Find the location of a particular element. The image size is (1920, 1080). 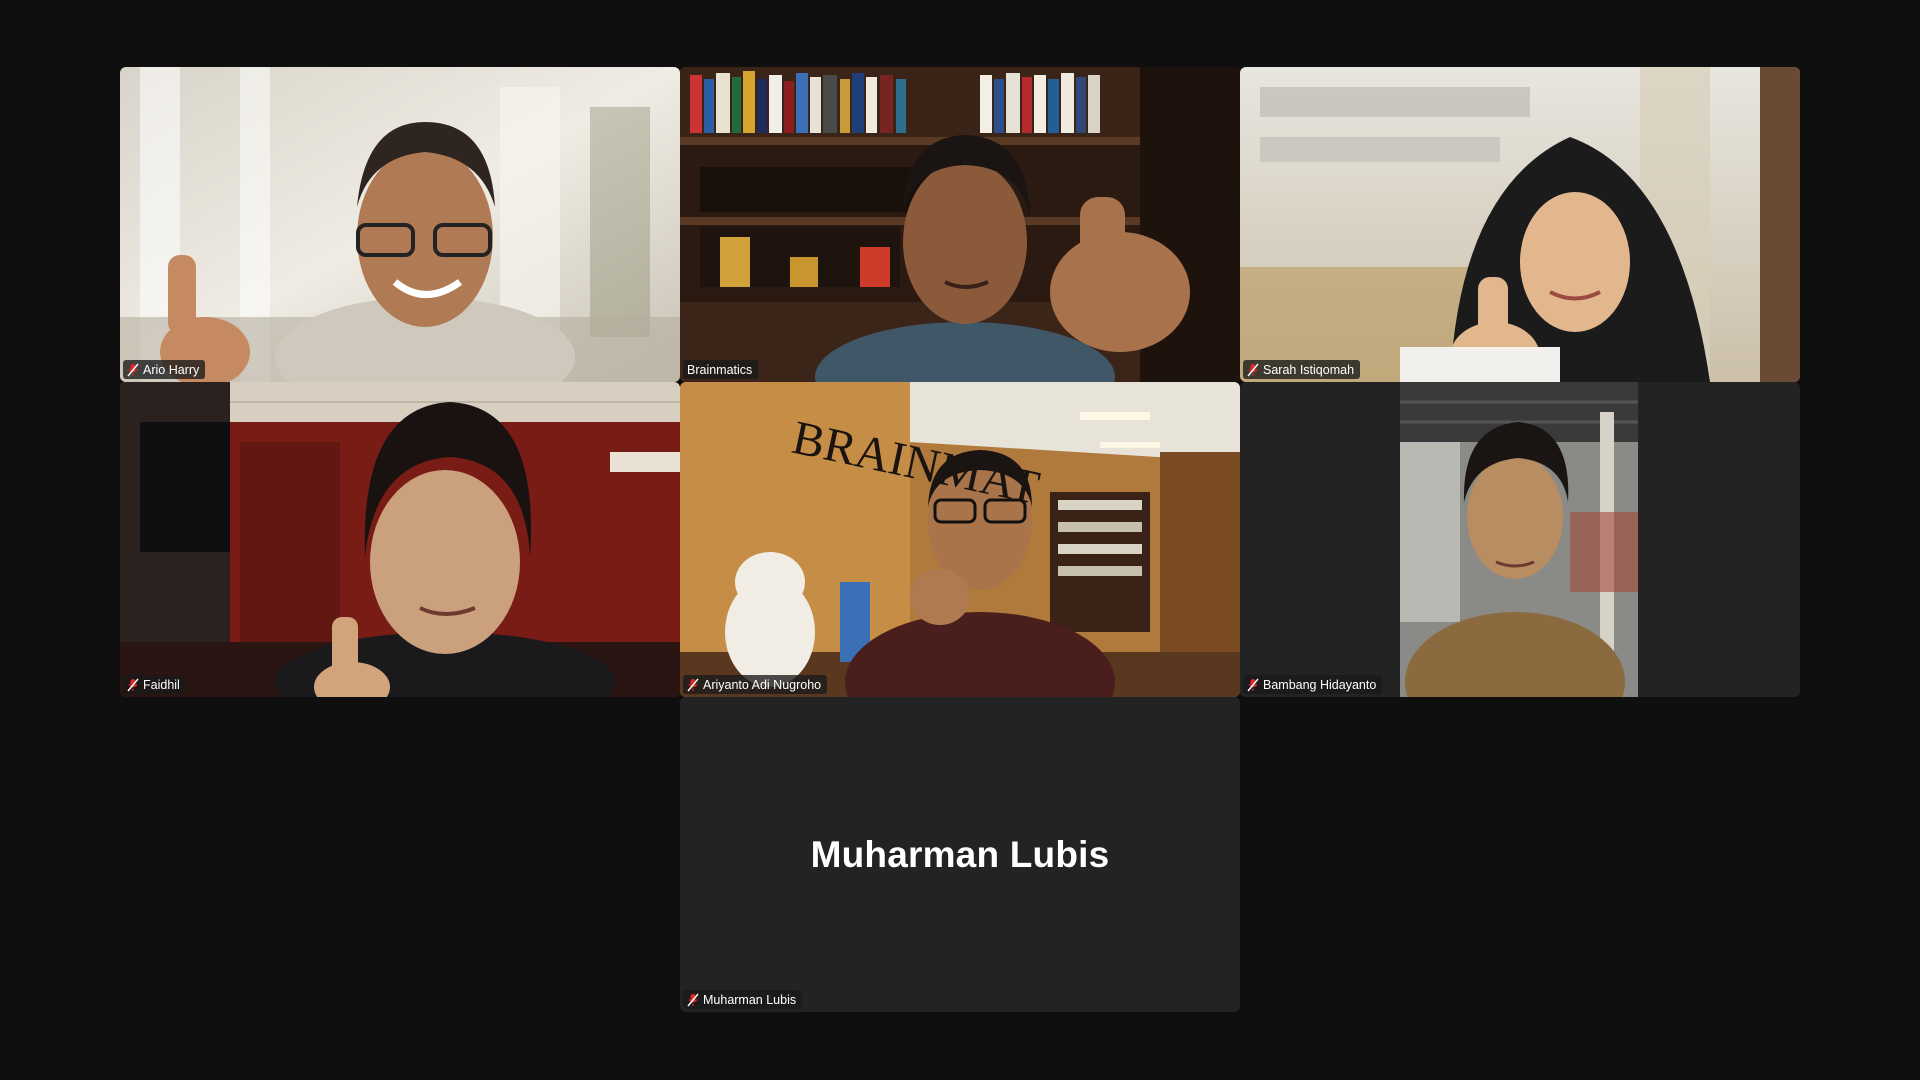

participant-name: Muharman Lubis is located at coordinates (750, 999).